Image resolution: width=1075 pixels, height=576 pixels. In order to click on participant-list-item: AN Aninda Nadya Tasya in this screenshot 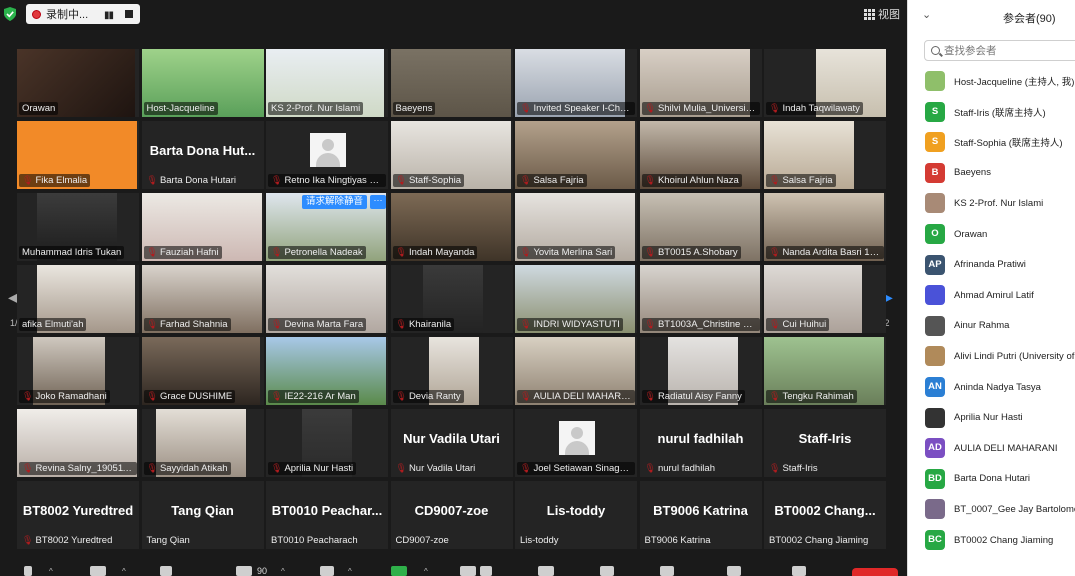, I will do `click(991, 387)`.